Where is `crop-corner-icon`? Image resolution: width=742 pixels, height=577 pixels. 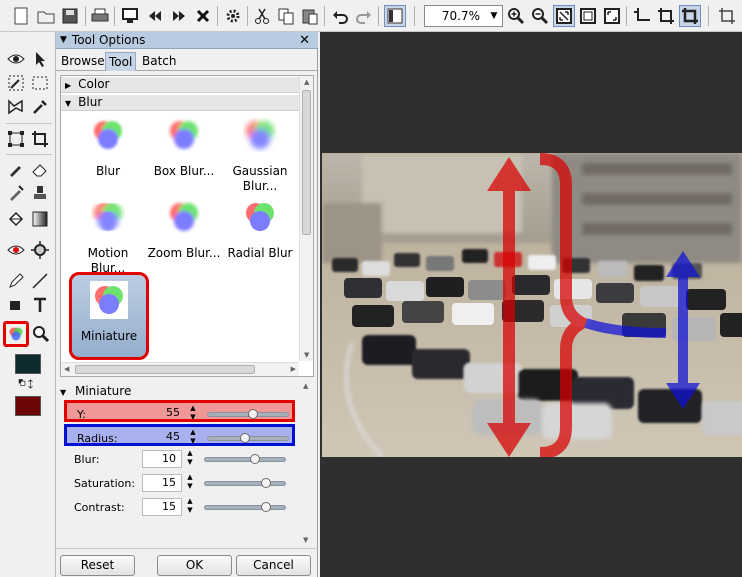 crop-corner-icon is located at coordinates (642, 16).